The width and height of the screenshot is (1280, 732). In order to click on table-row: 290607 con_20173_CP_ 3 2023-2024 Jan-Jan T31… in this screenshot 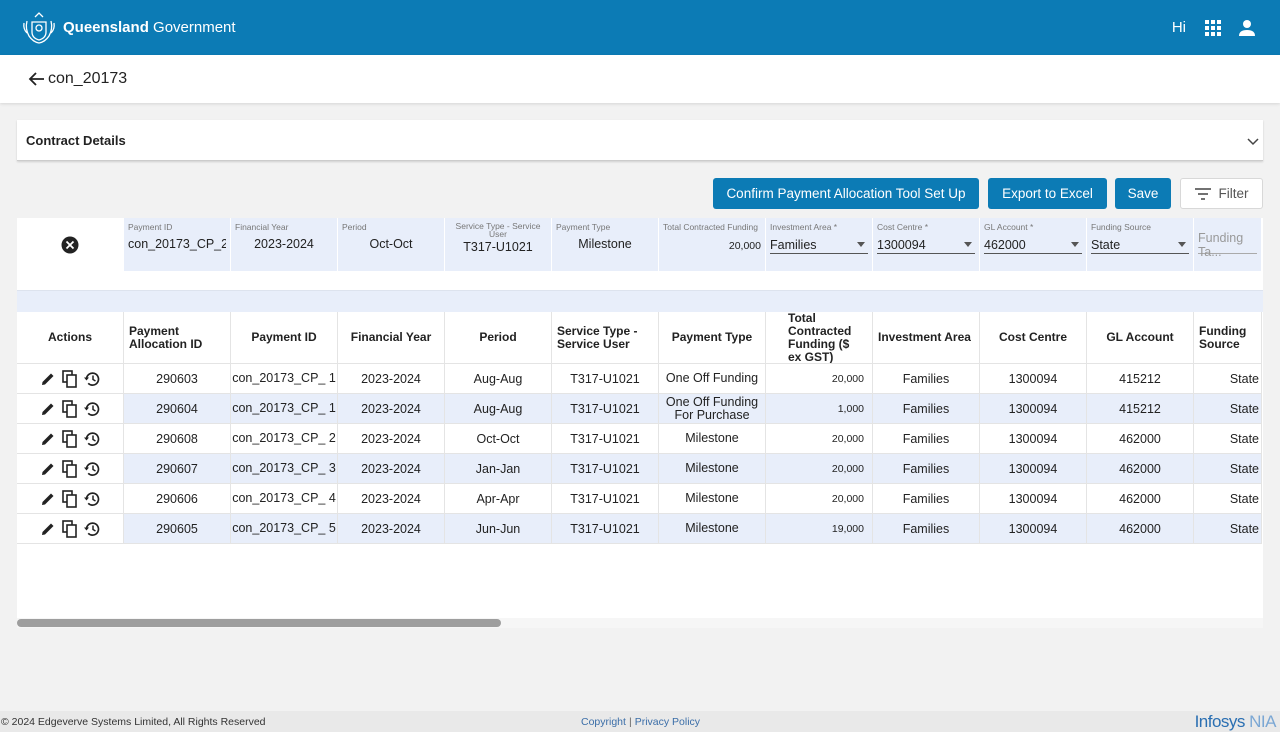, I will do `click(639, 469)`.